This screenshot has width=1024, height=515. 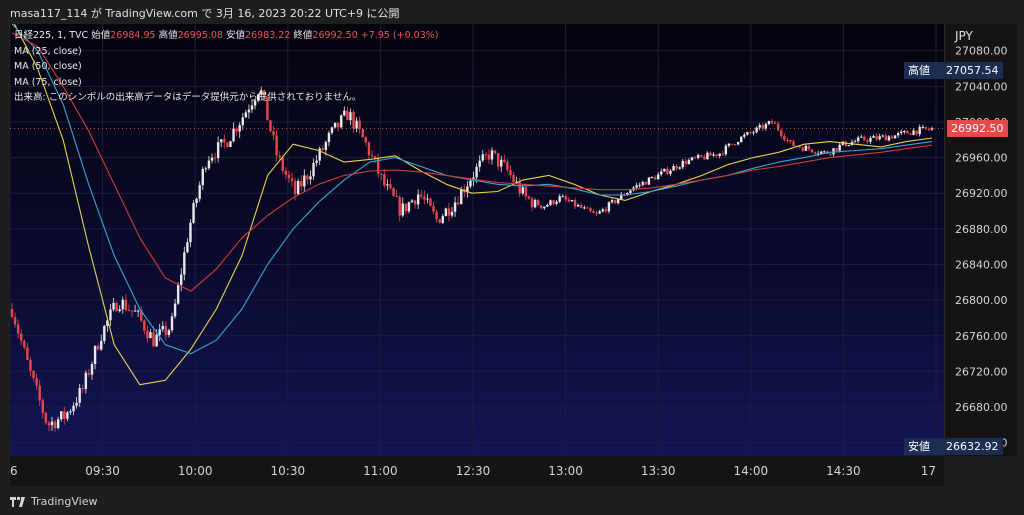 What do you see at coordinates (168, 35) in the screenshot?
I see `high-label: 高値` at bounding box center [168, 35].